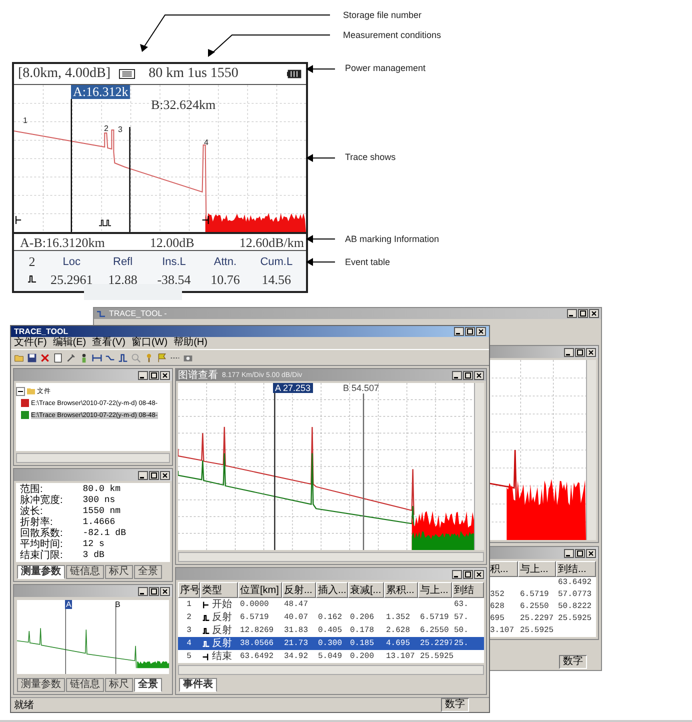 This screenshot has height=722, width=692. Describe the element at coordinates (293, 388) in the screenshot. I see `marker-a-label: A 27.253` at that location.